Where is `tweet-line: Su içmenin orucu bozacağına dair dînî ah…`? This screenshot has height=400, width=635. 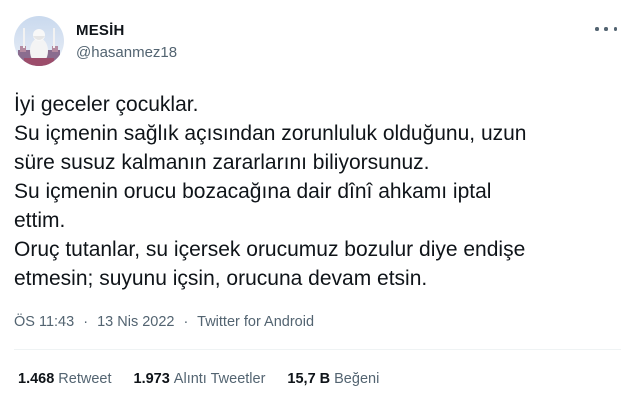
tweet-line: Su içmenin orucu bozacağına dair dînî ah… is located at coordinates (253, 191).